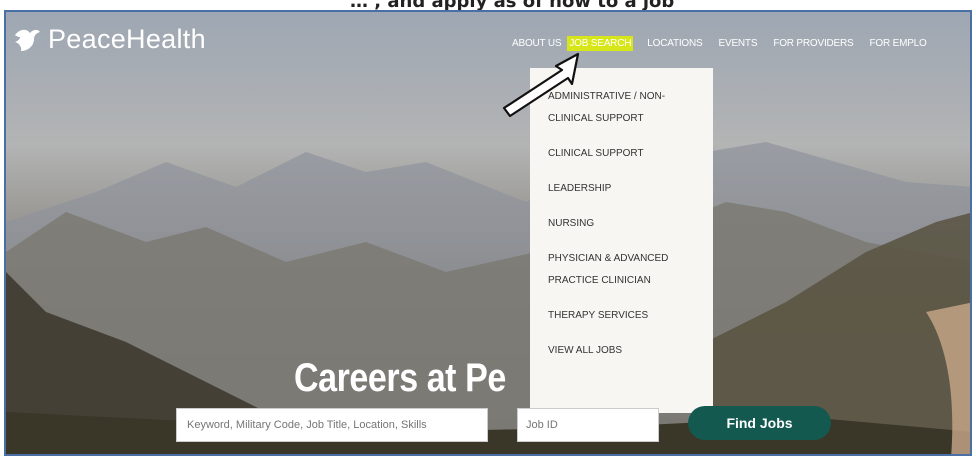 Image resolution: width=976 pixels, height=456 pixels. Describe the element at coordinates (674, 43) in the screenshot. I see `nav-locations: LOCATIONS` at that location.